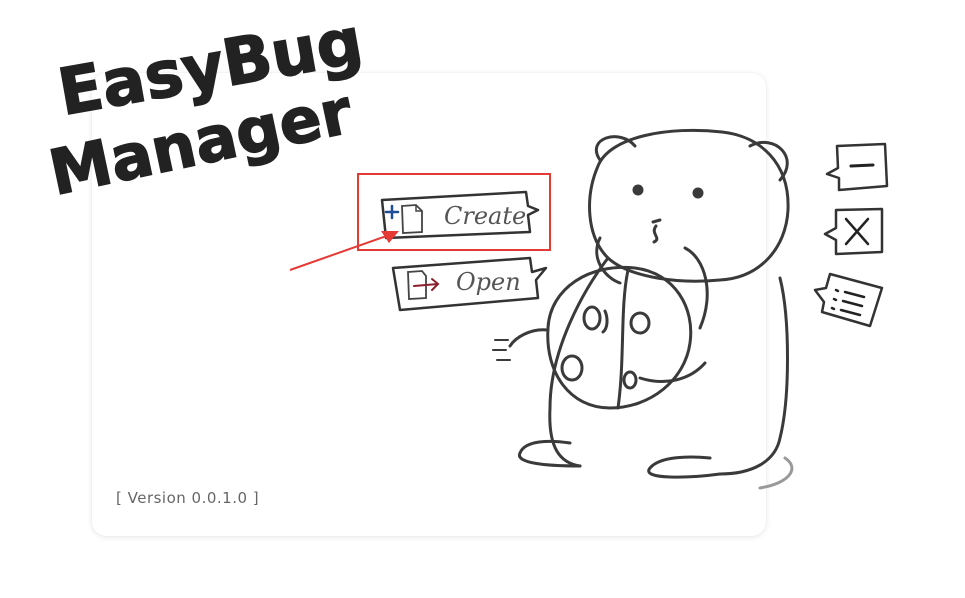 Image resolution: width=965 pixels, height=598 pixels. What do you see at coordinates (344, 251) in the screenshot?
I see `annotation-arrow` at bounding box center [344, 251].